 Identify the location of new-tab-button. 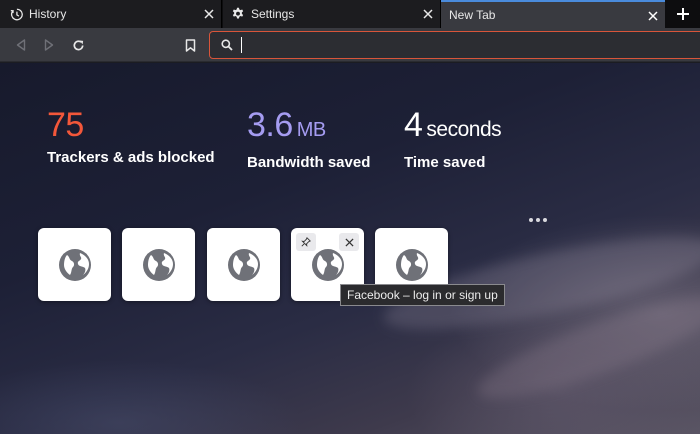
(682, 14).